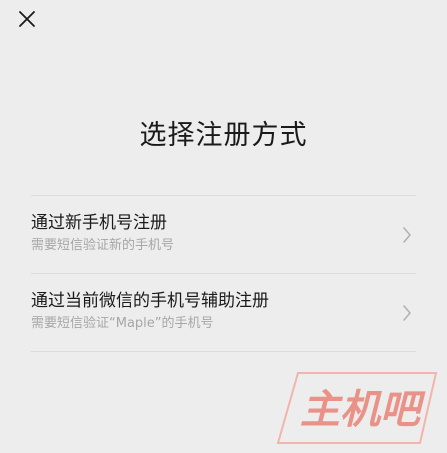 The image size is (447, 453). Describe the element at coordinates (99, 223) in the screenshot. I see `option-title: 通过新手机号注册` at that location.